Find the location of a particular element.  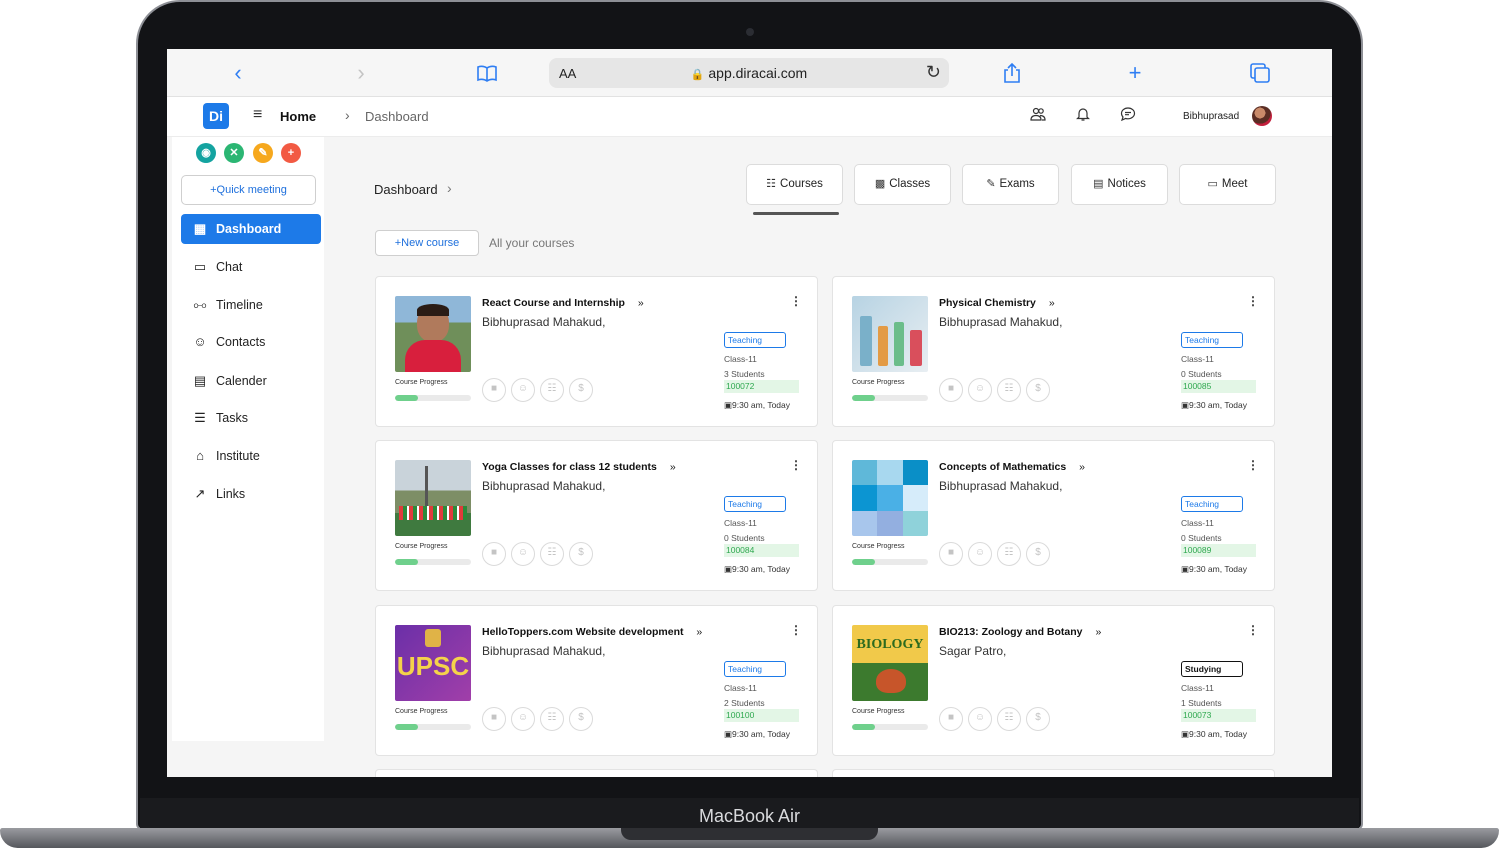

course-thumbnail: BIOLOGY is located at coordinates (890, 663).